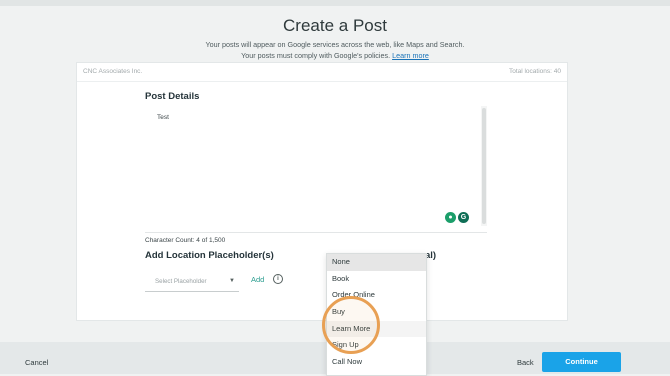 The height and width of the screenshot is (376, 670). Describe the element at coordinates (257, 279) in the screenshot. I see `add-placeholder-button: Add` at that location.